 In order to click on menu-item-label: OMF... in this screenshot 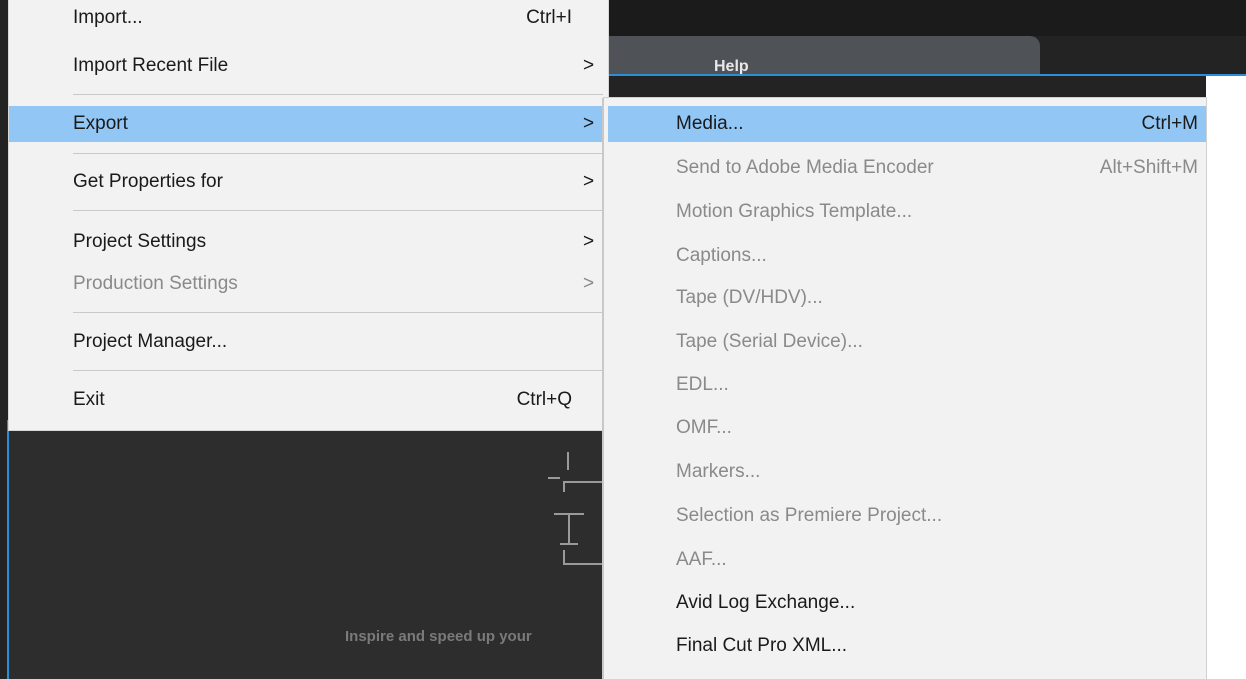, I will do `click(704, 427)`.